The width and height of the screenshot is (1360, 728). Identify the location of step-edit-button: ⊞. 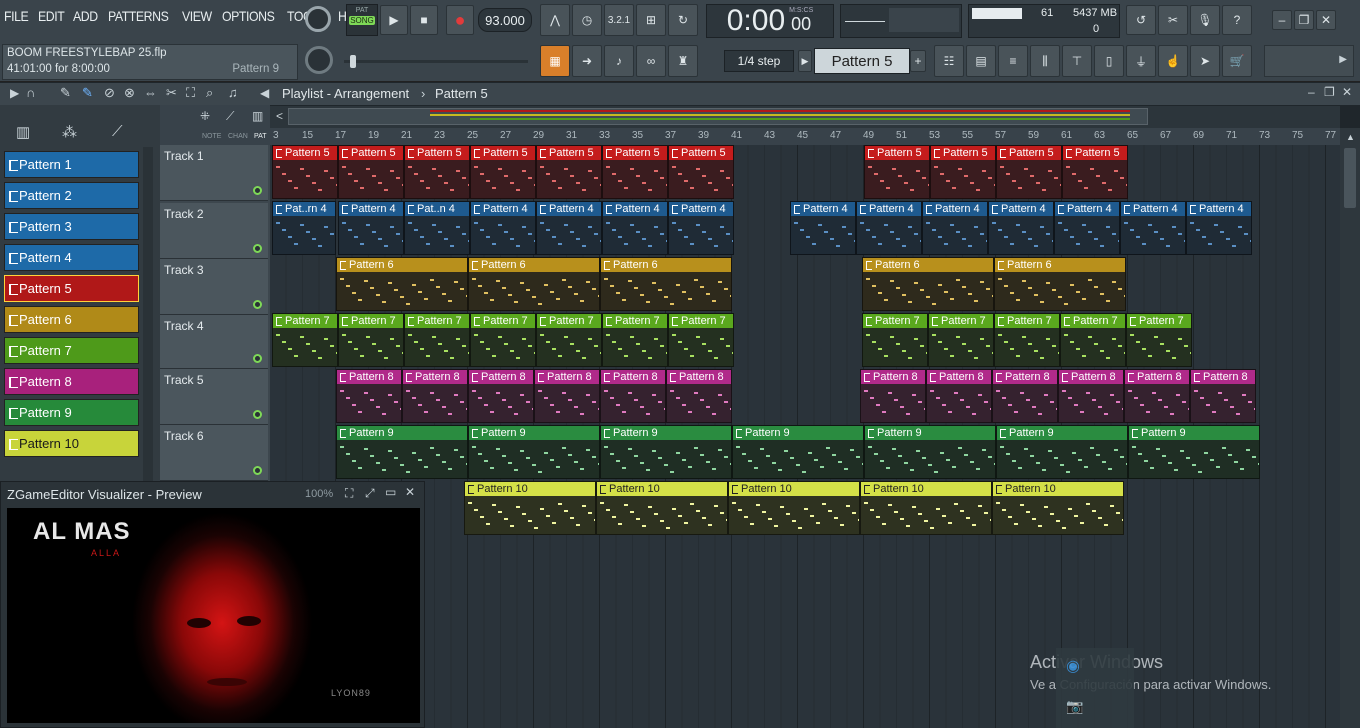
(651, 20).